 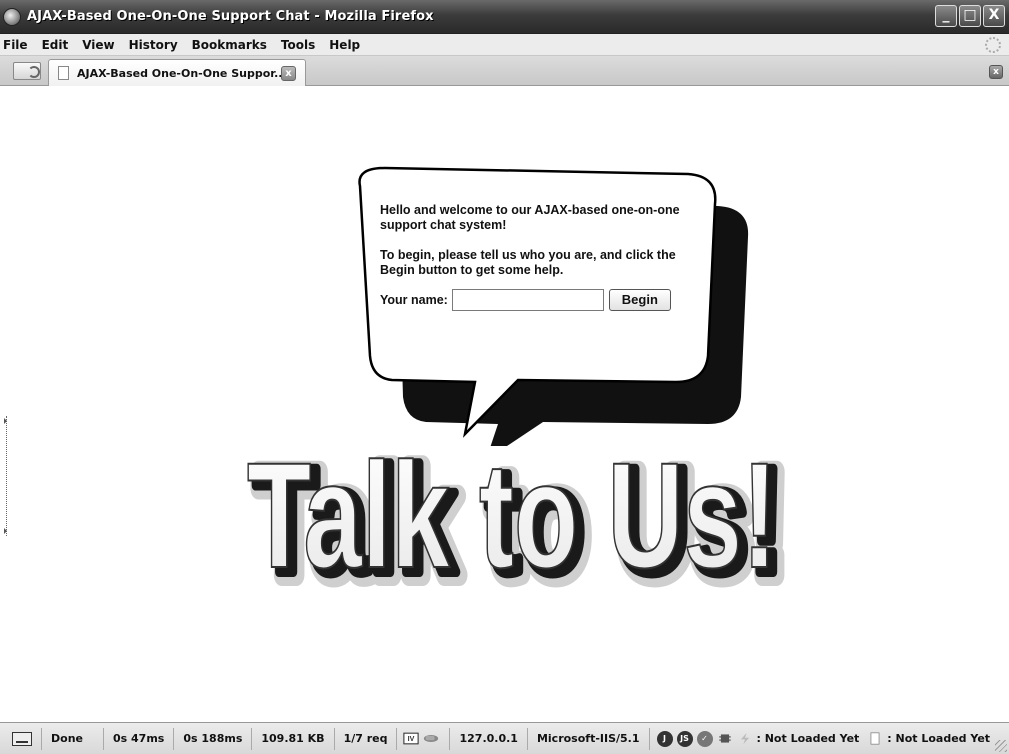 What do you see at coordinates (946, 16) in the screenshot?
I see `minimize-button: _` at bounding box center [946, 16].